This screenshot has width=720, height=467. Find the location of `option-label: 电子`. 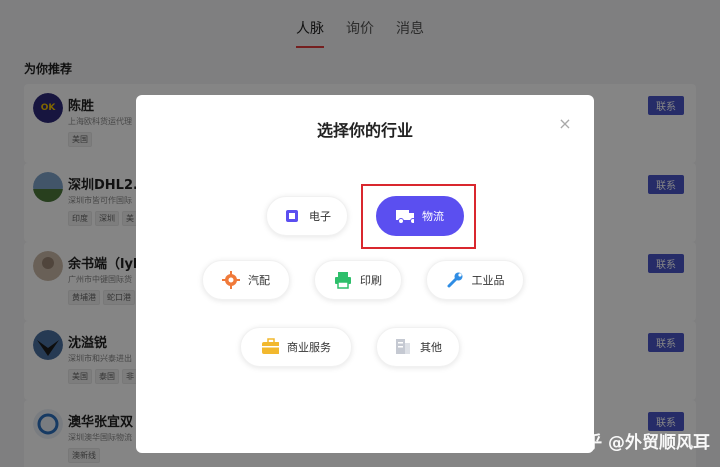

option-label: 电子 is located at coordinates (320, 216).